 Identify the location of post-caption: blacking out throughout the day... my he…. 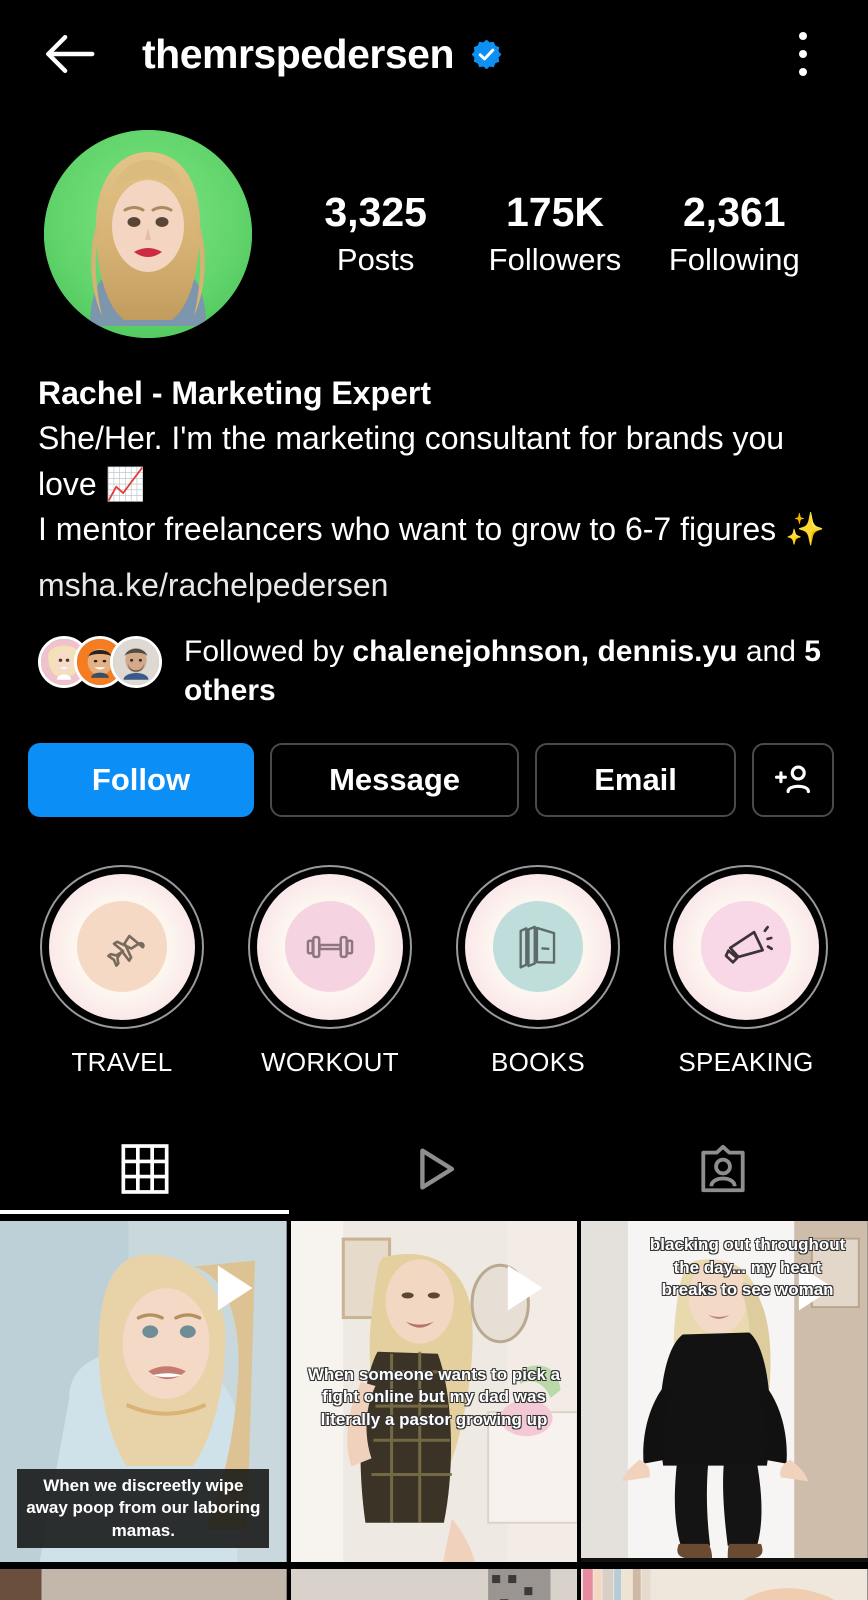
(747, 1267).